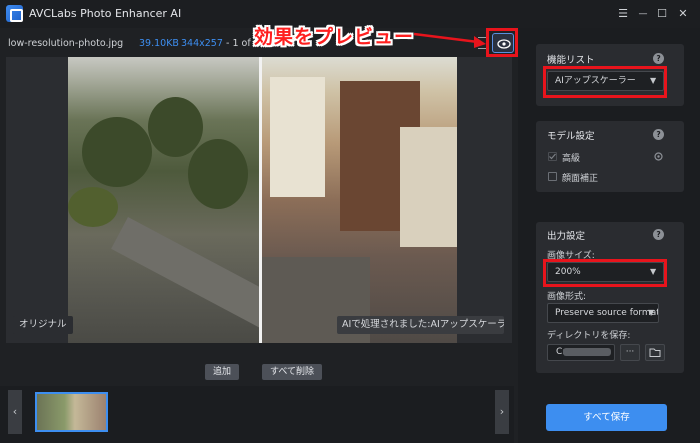 The image size is (700, 443). I want to click on face-correction-checkbox, so click(552, 176).